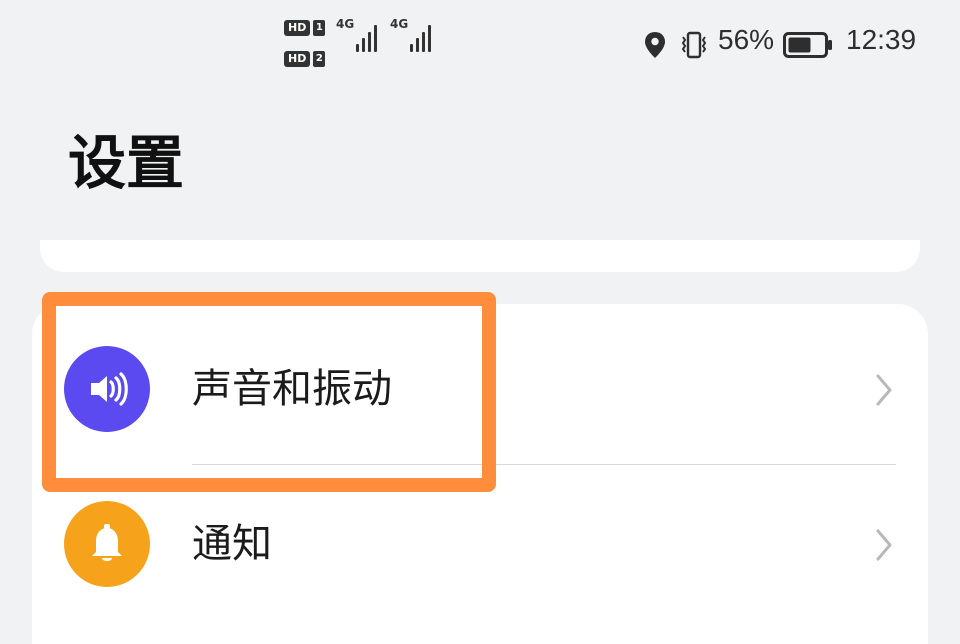 The width and height of the screenshot is (960, 644). Describe the element at coordinates (421, 35) in the screenshot. I see `signal-strength-icon-sim2` at that location.